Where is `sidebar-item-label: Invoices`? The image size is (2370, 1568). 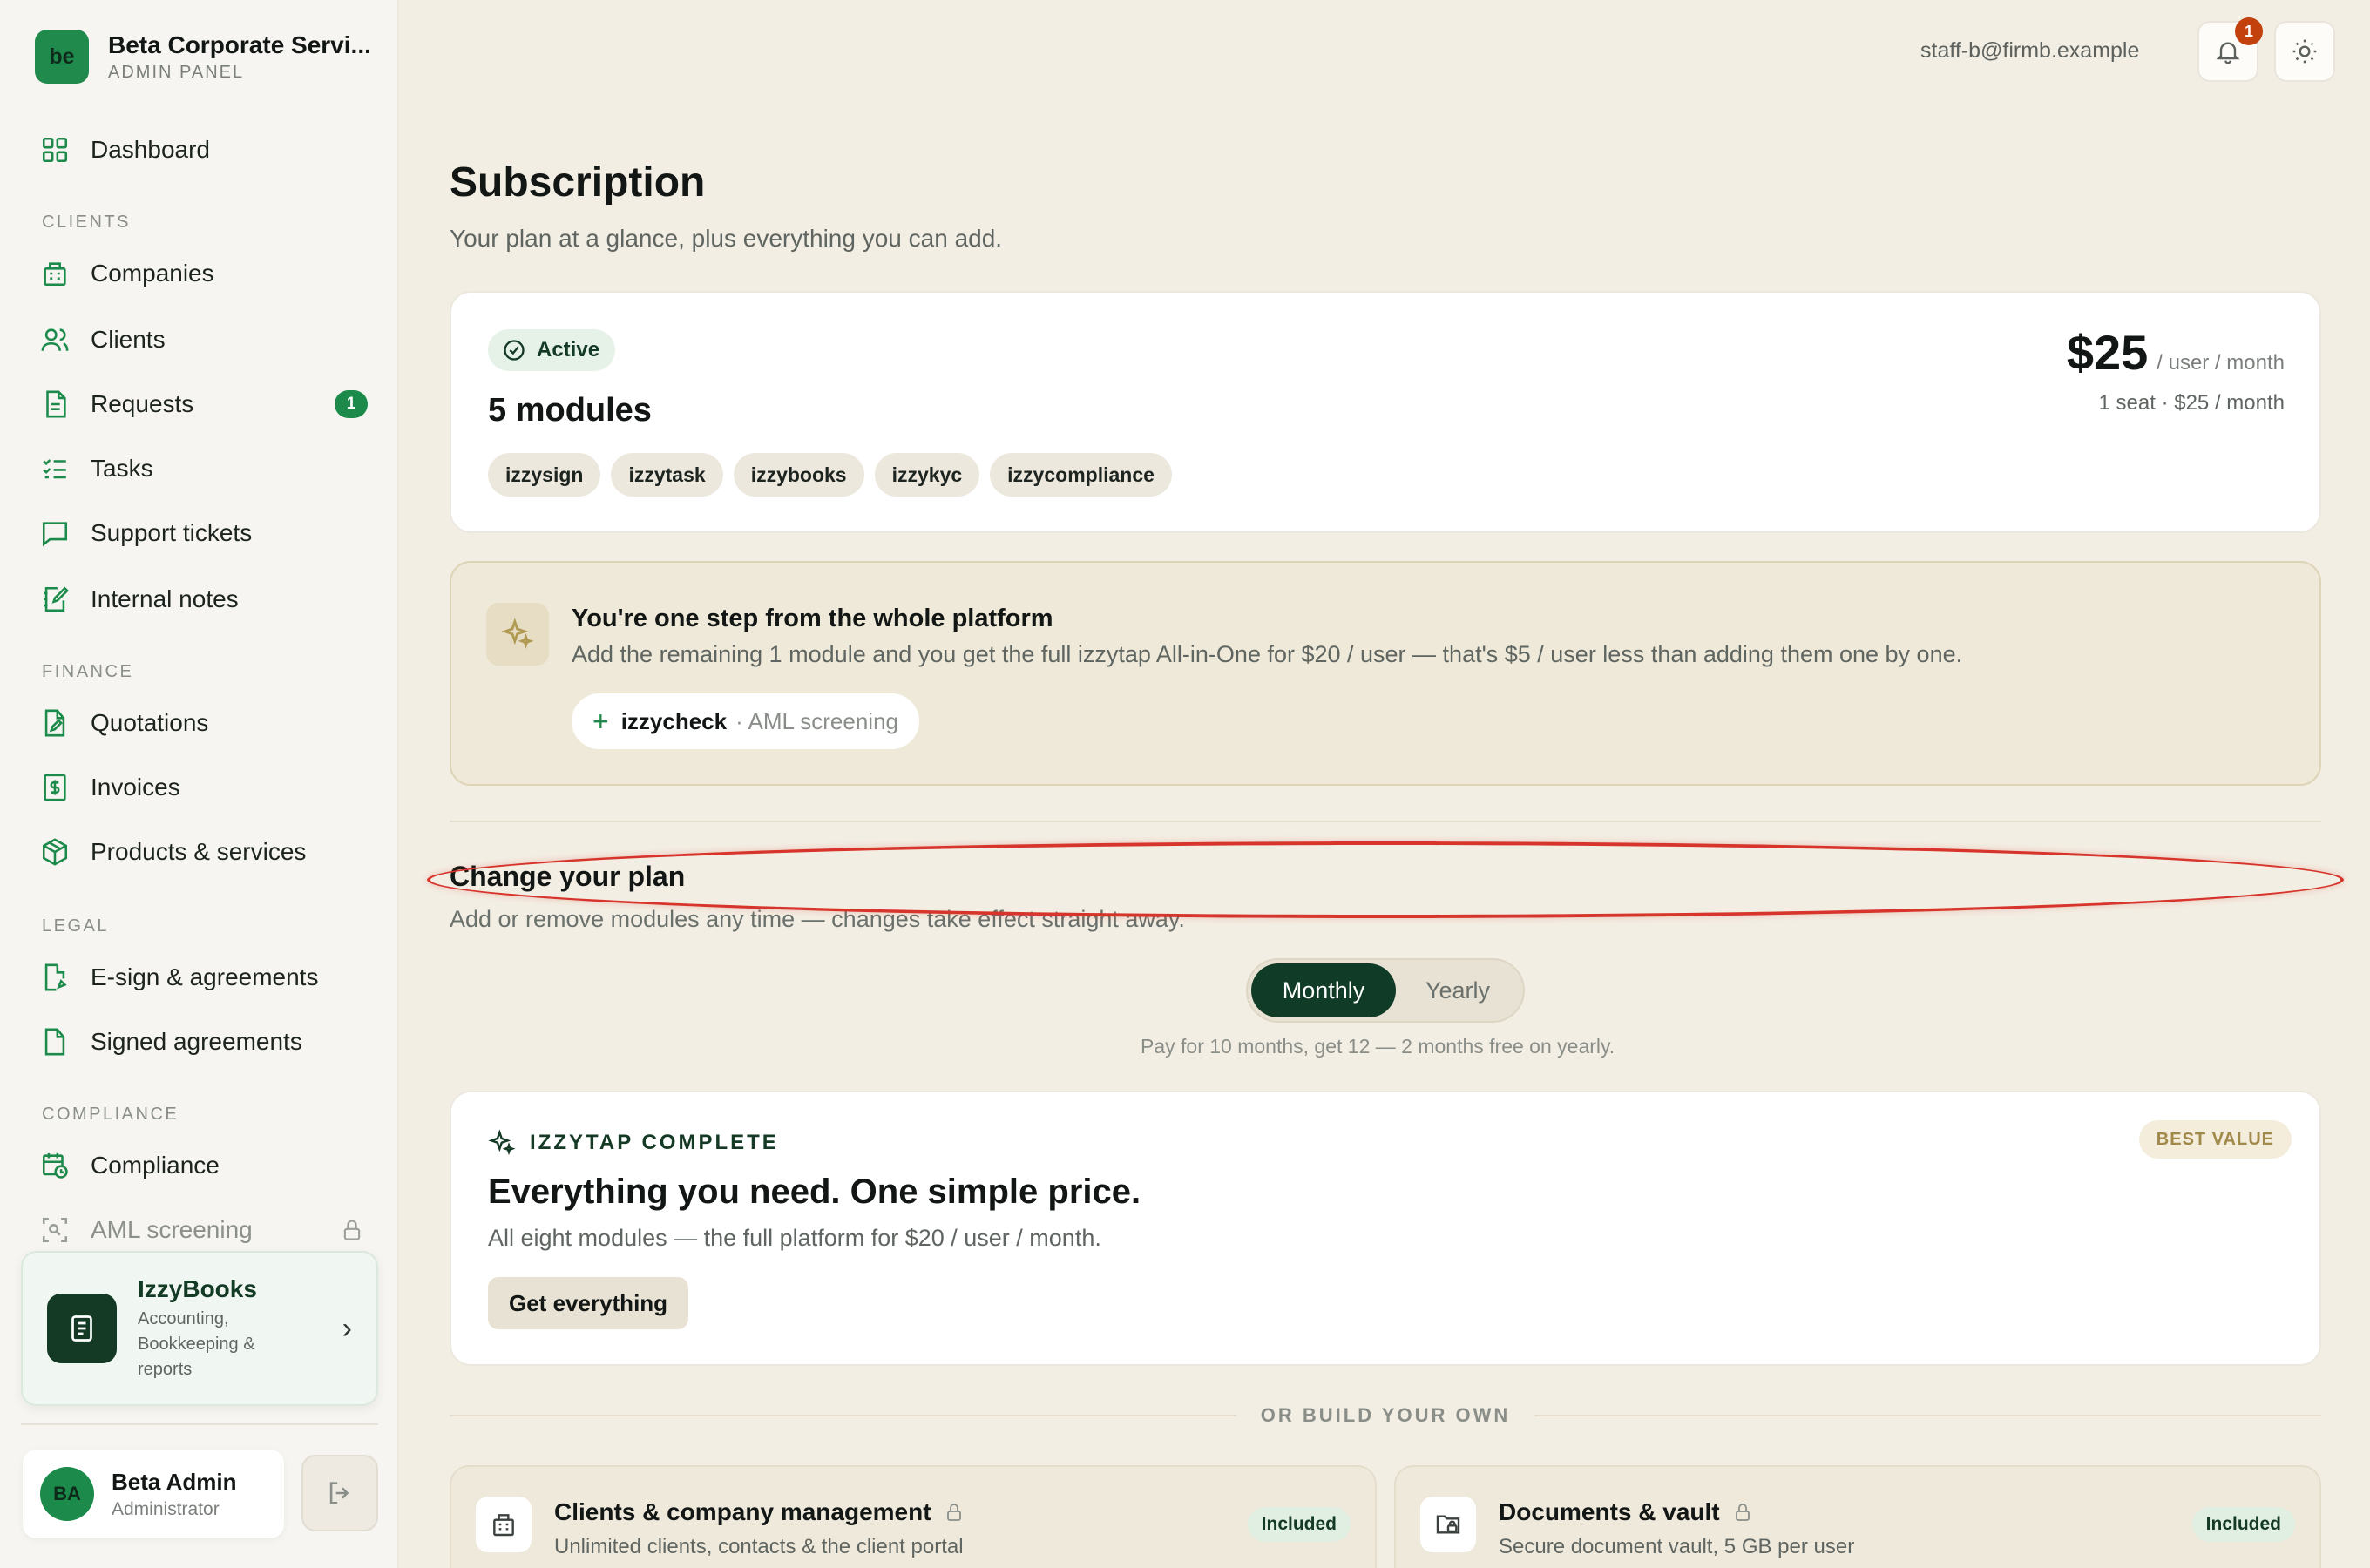 sidebar-item-label: Invoices is located at coordinates (135, 787).